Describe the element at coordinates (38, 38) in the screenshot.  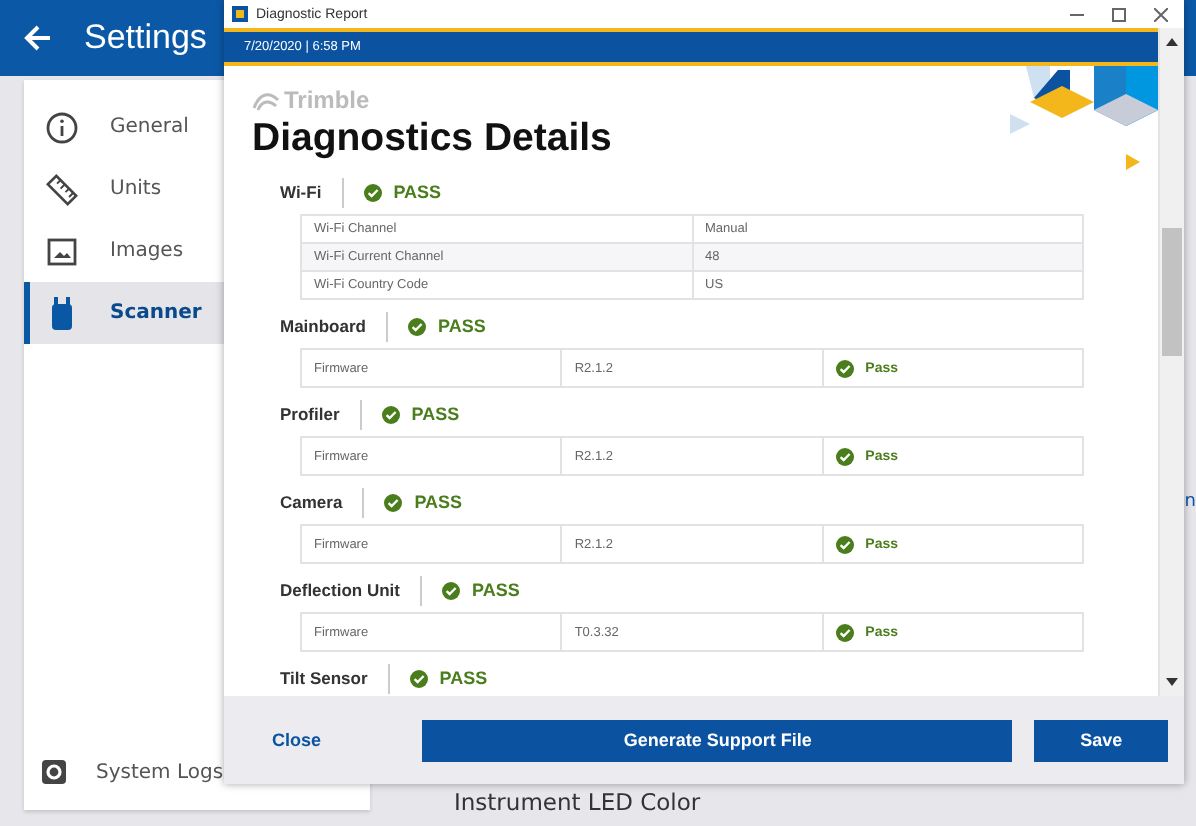
I see `back-arrow-icon` at that location.